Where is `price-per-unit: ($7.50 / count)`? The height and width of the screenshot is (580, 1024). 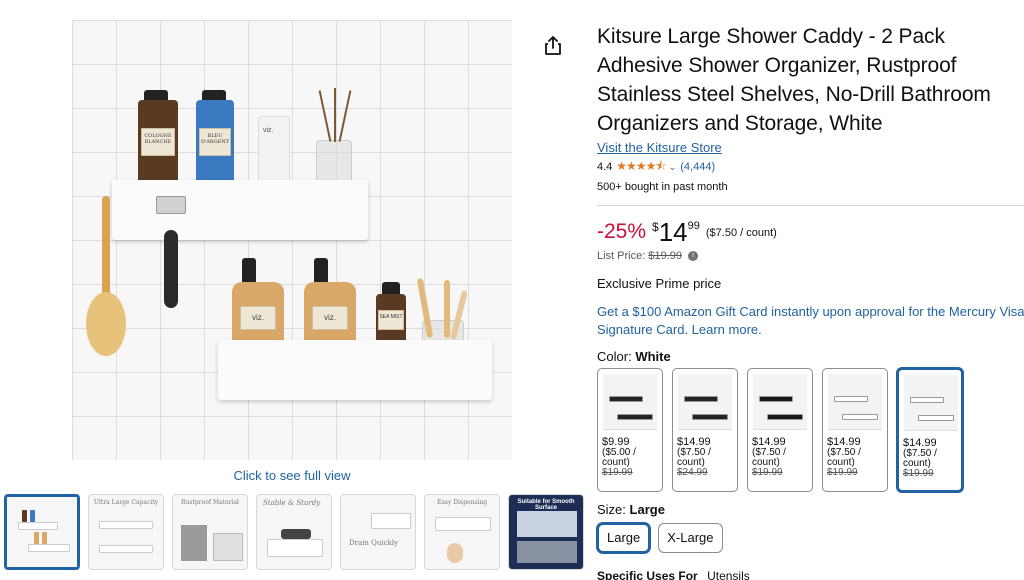
price-per-unit: ($7.50 / count) is located at coordinates (741, 233).